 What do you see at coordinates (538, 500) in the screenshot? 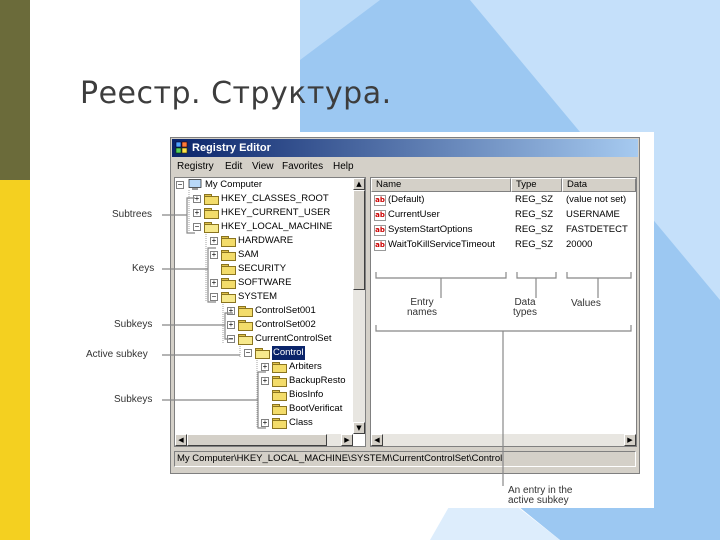
I see `annotation-active-entry-line2: active subkey` at bounding box center [538, 500].